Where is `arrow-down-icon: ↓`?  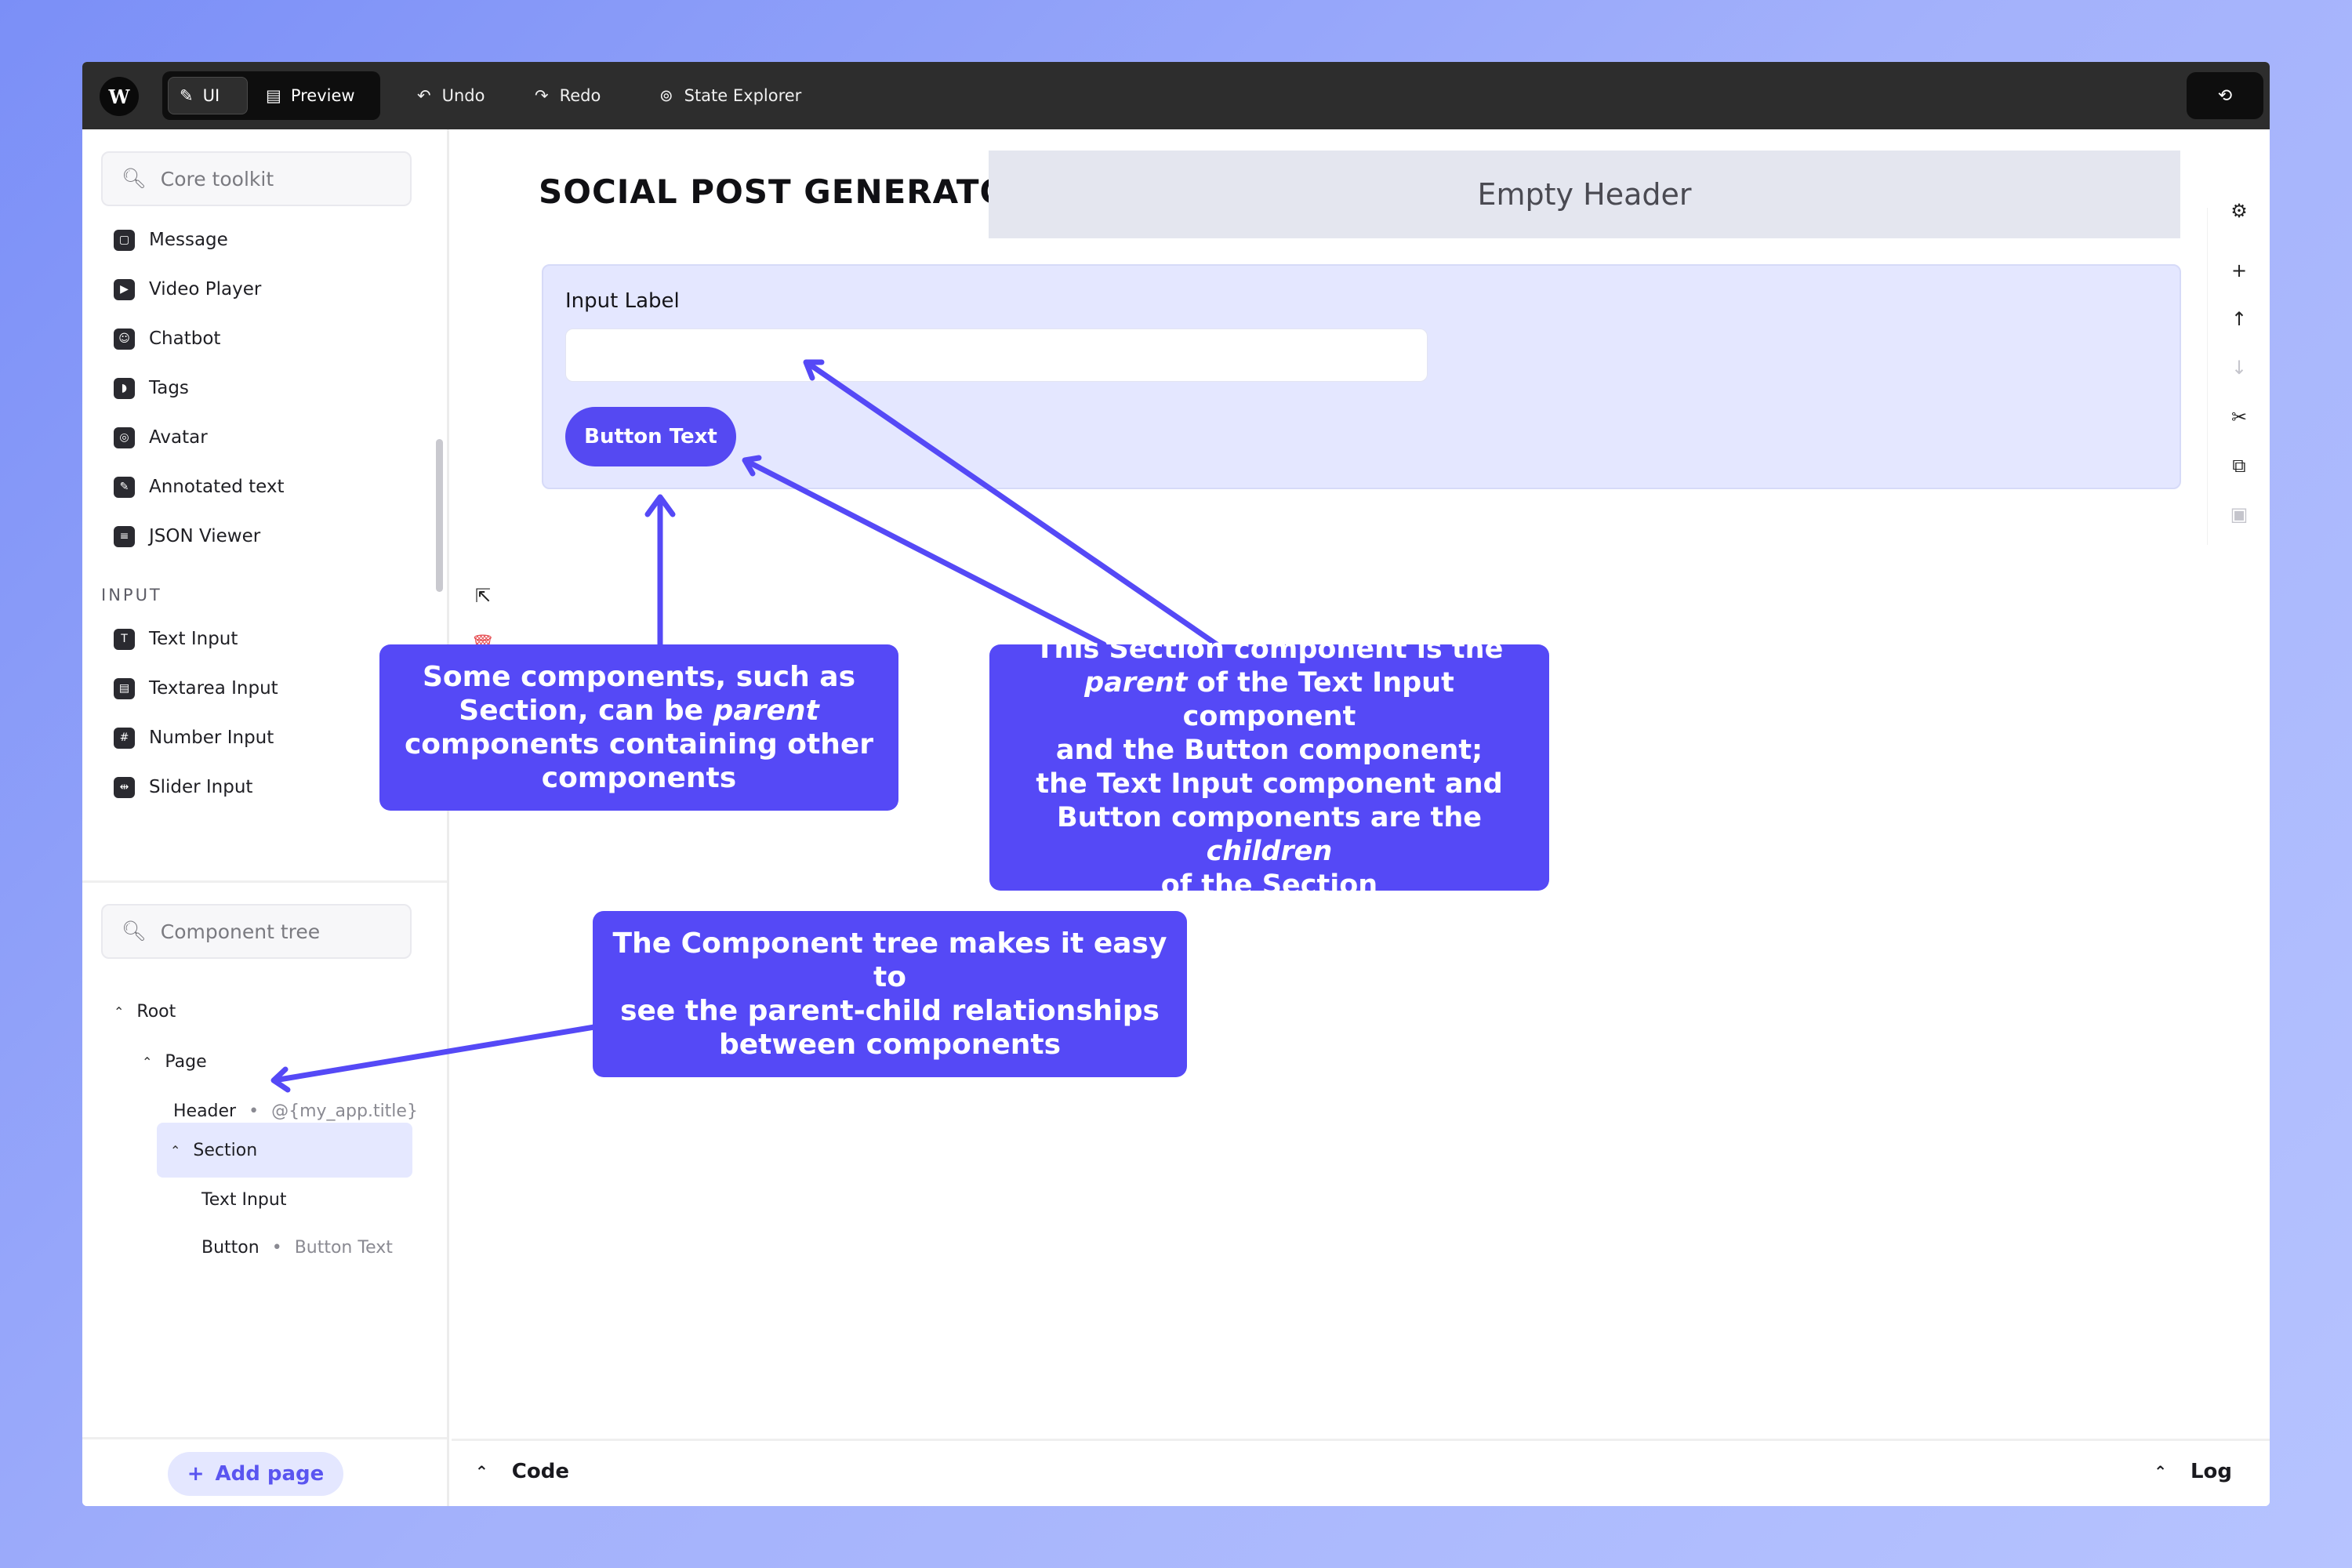 arrow-down-icon: ↓ is located at coordinates (2239, 368).